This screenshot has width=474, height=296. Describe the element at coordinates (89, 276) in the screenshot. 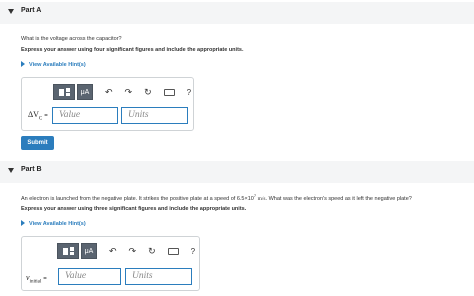

I see `part-b-value-input: Value` at that location.